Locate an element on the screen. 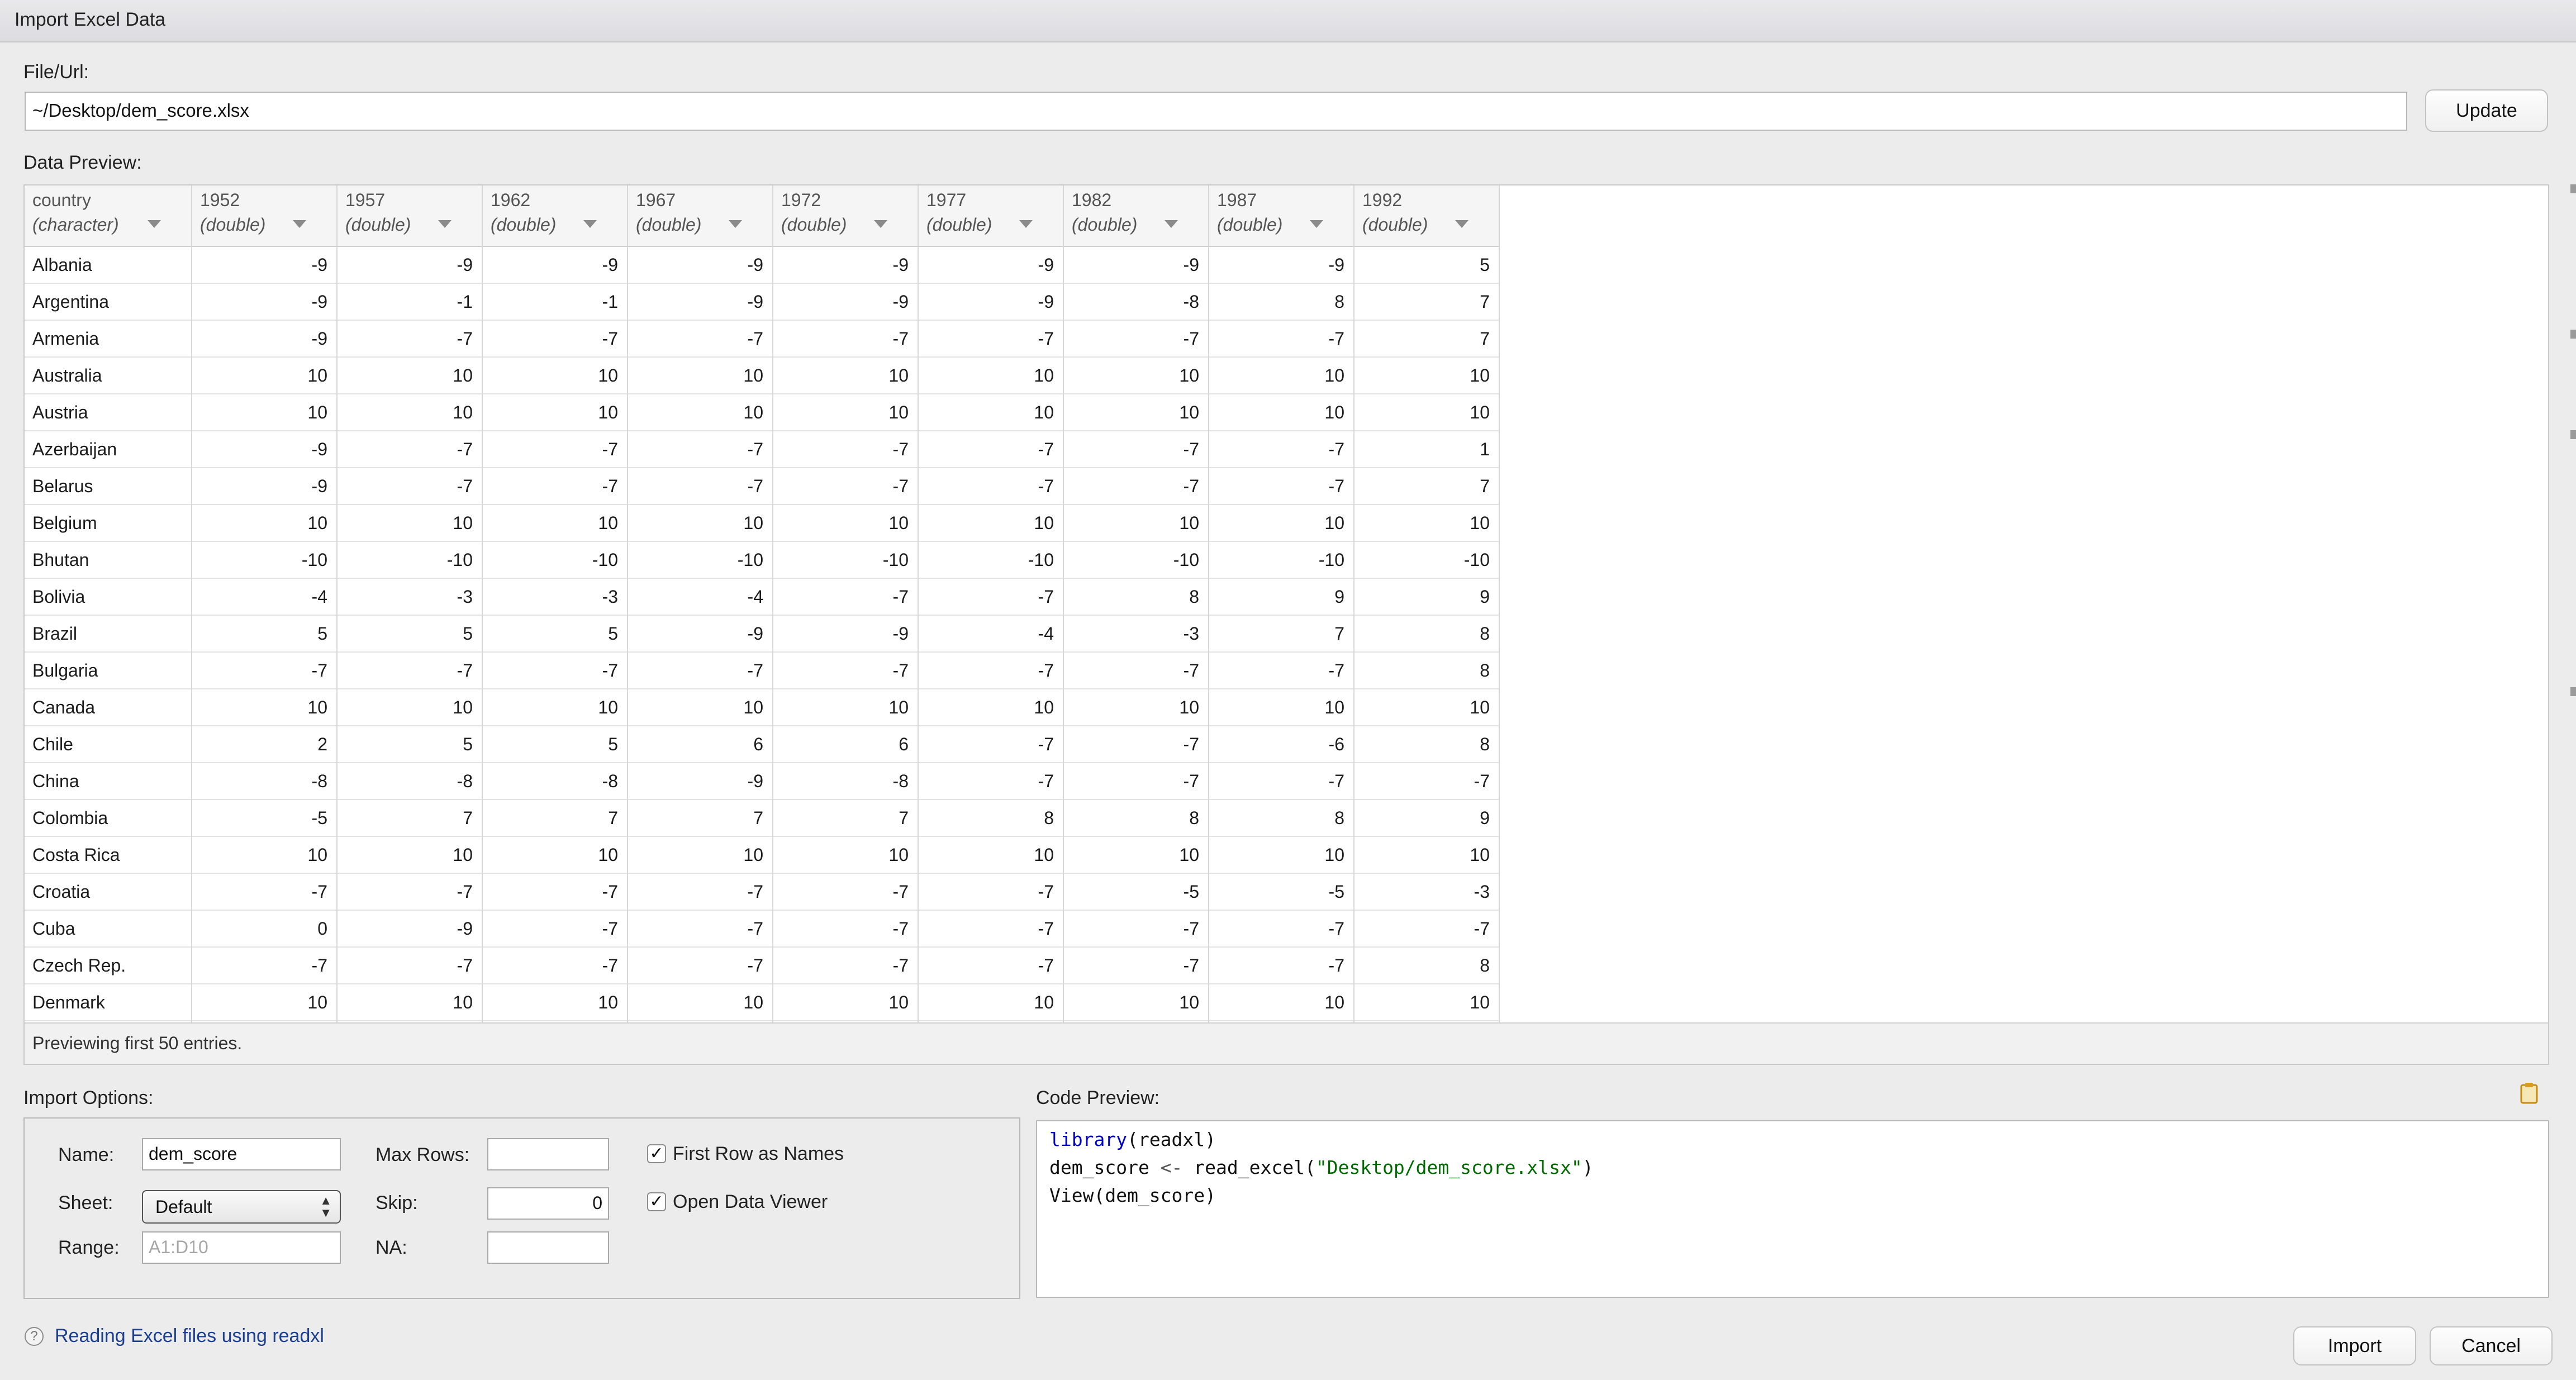 This screenshot has width=2576, height=1380. clipboard-icon is located at coordinates (2529, 1093).